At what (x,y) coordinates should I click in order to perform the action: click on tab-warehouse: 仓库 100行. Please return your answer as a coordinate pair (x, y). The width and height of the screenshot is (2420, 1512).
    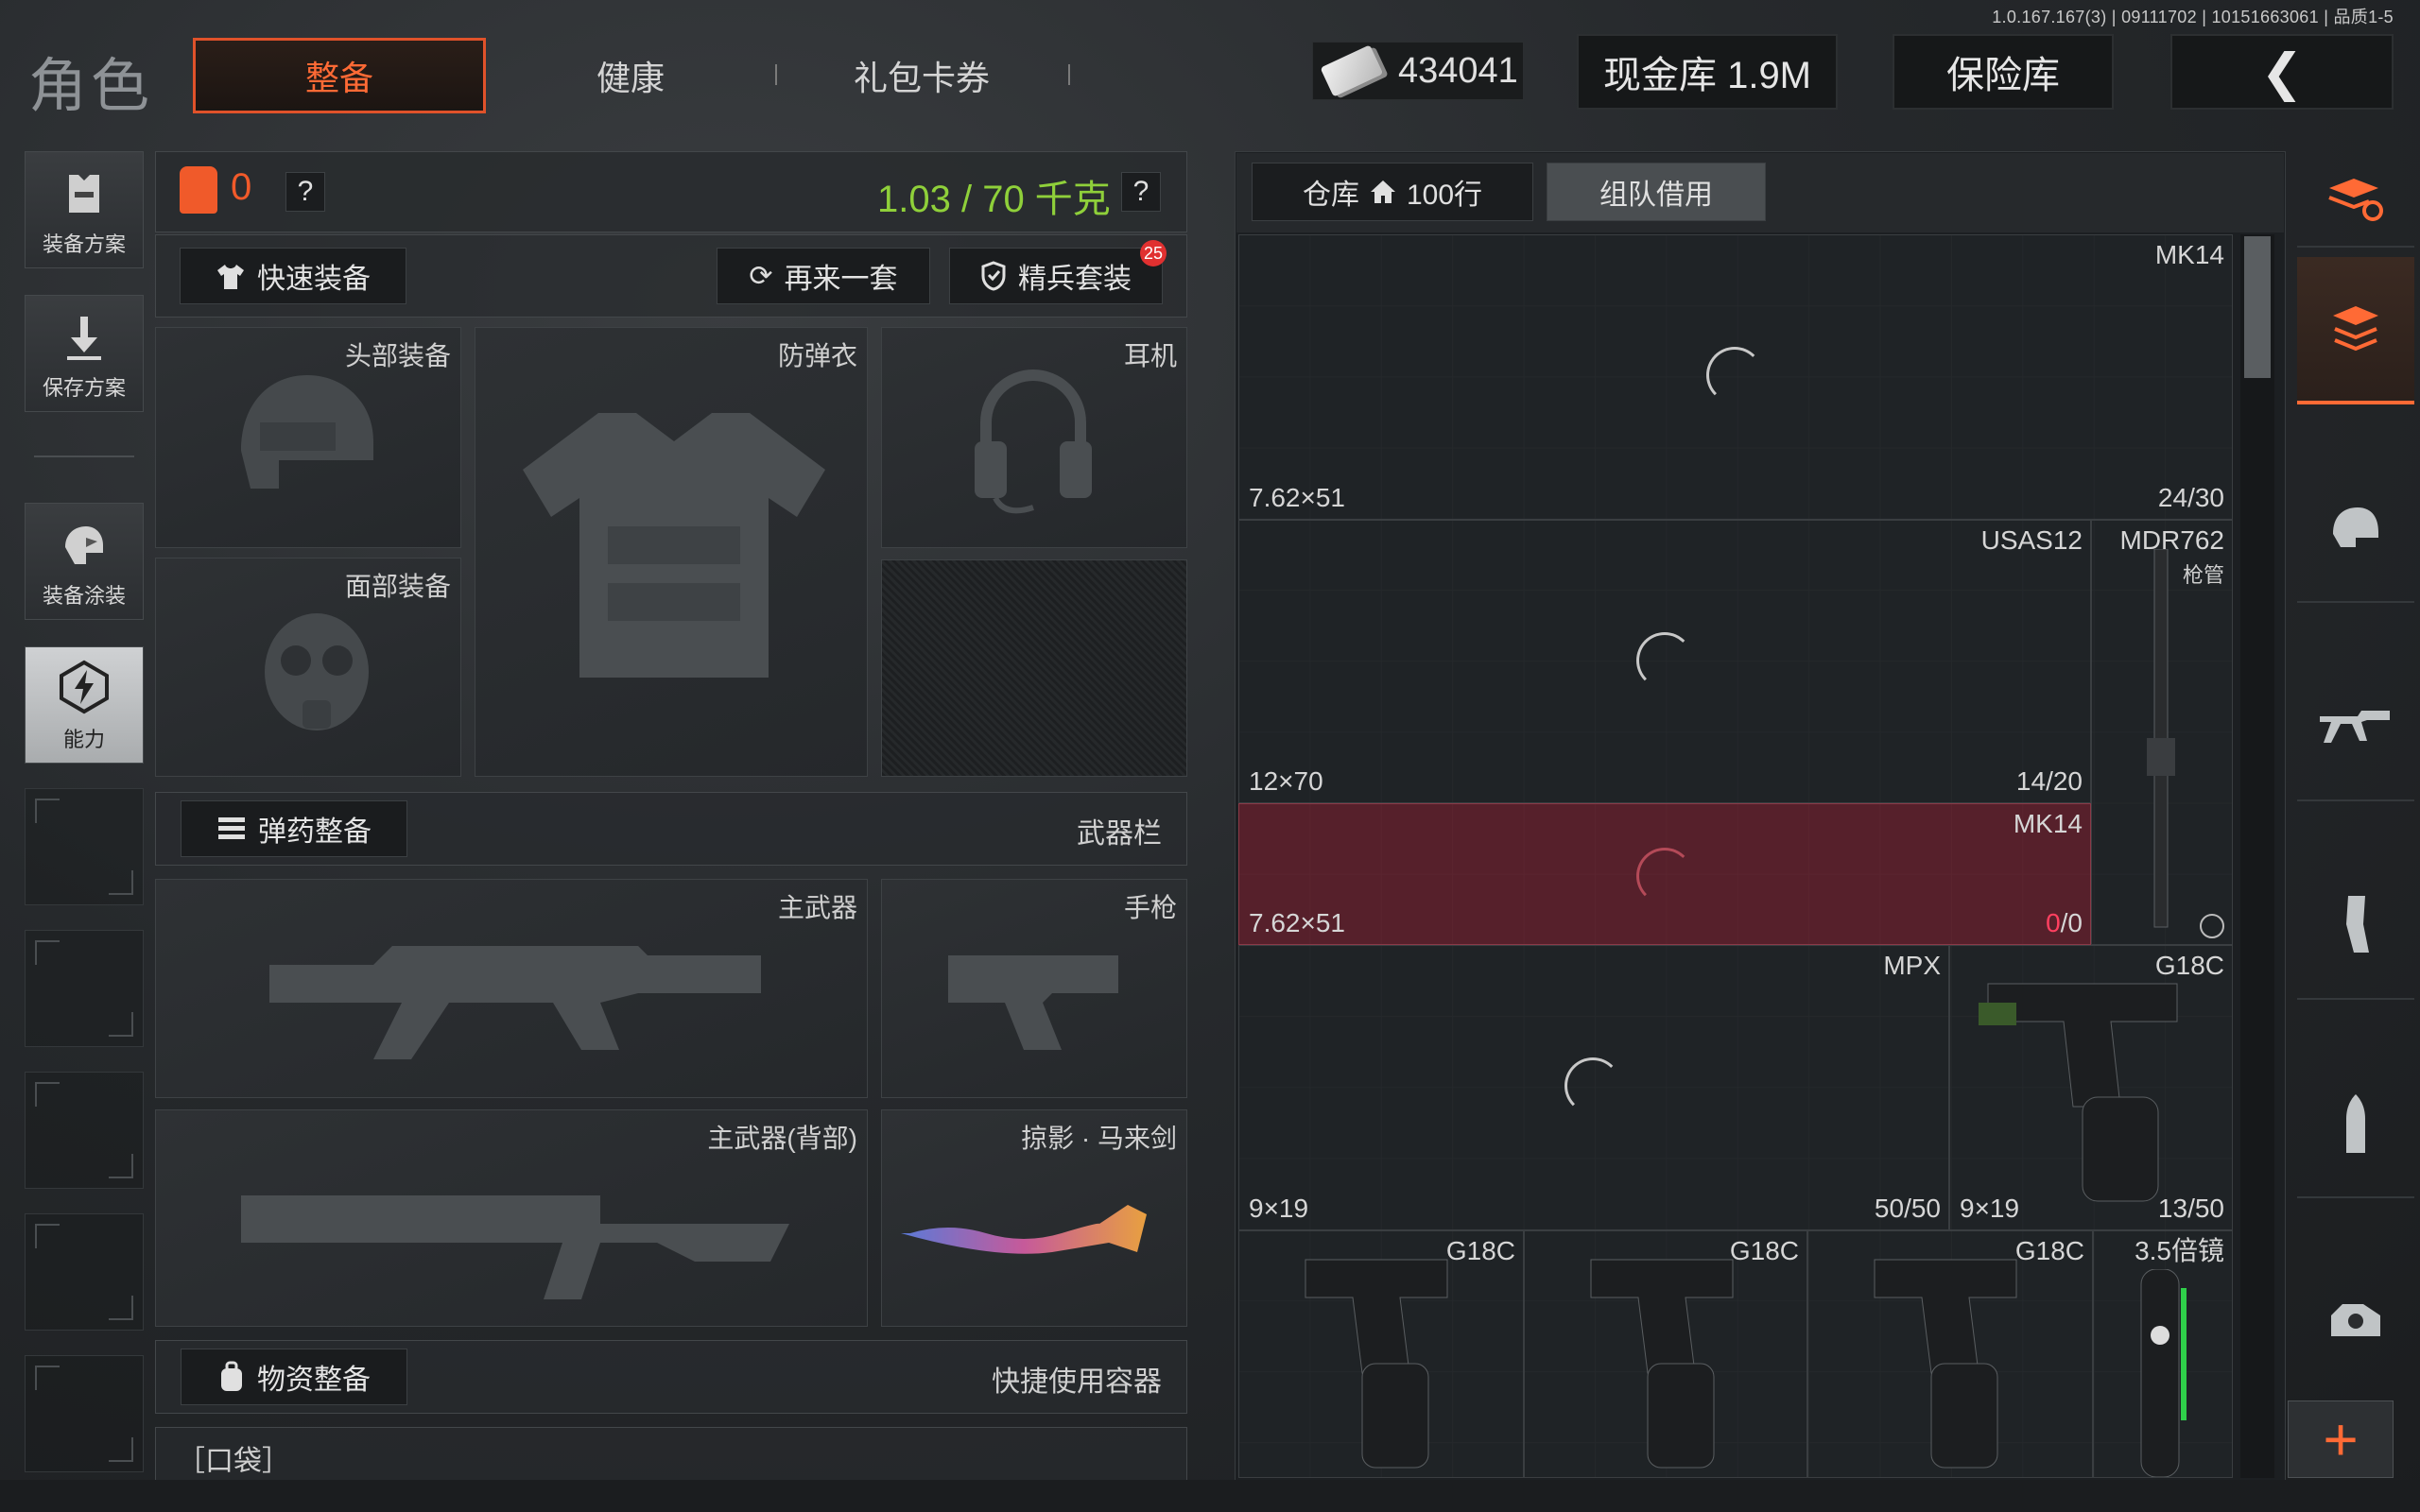
    Looking at the image, I should click on (1392, 192).